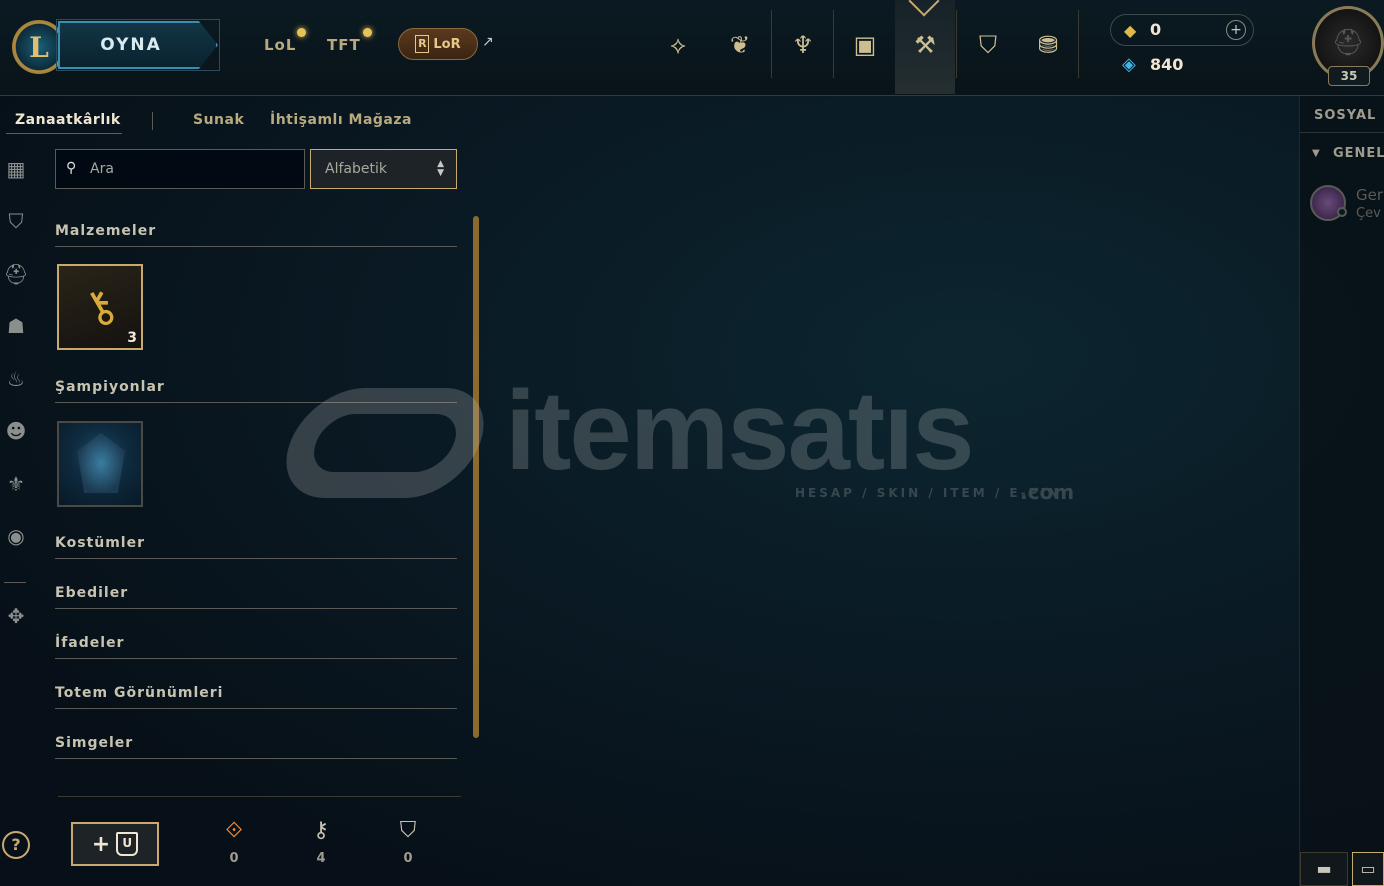 This screenshot has width=1384, height=886. I want to click on notes-icon: ▭, so click(1368, 869).